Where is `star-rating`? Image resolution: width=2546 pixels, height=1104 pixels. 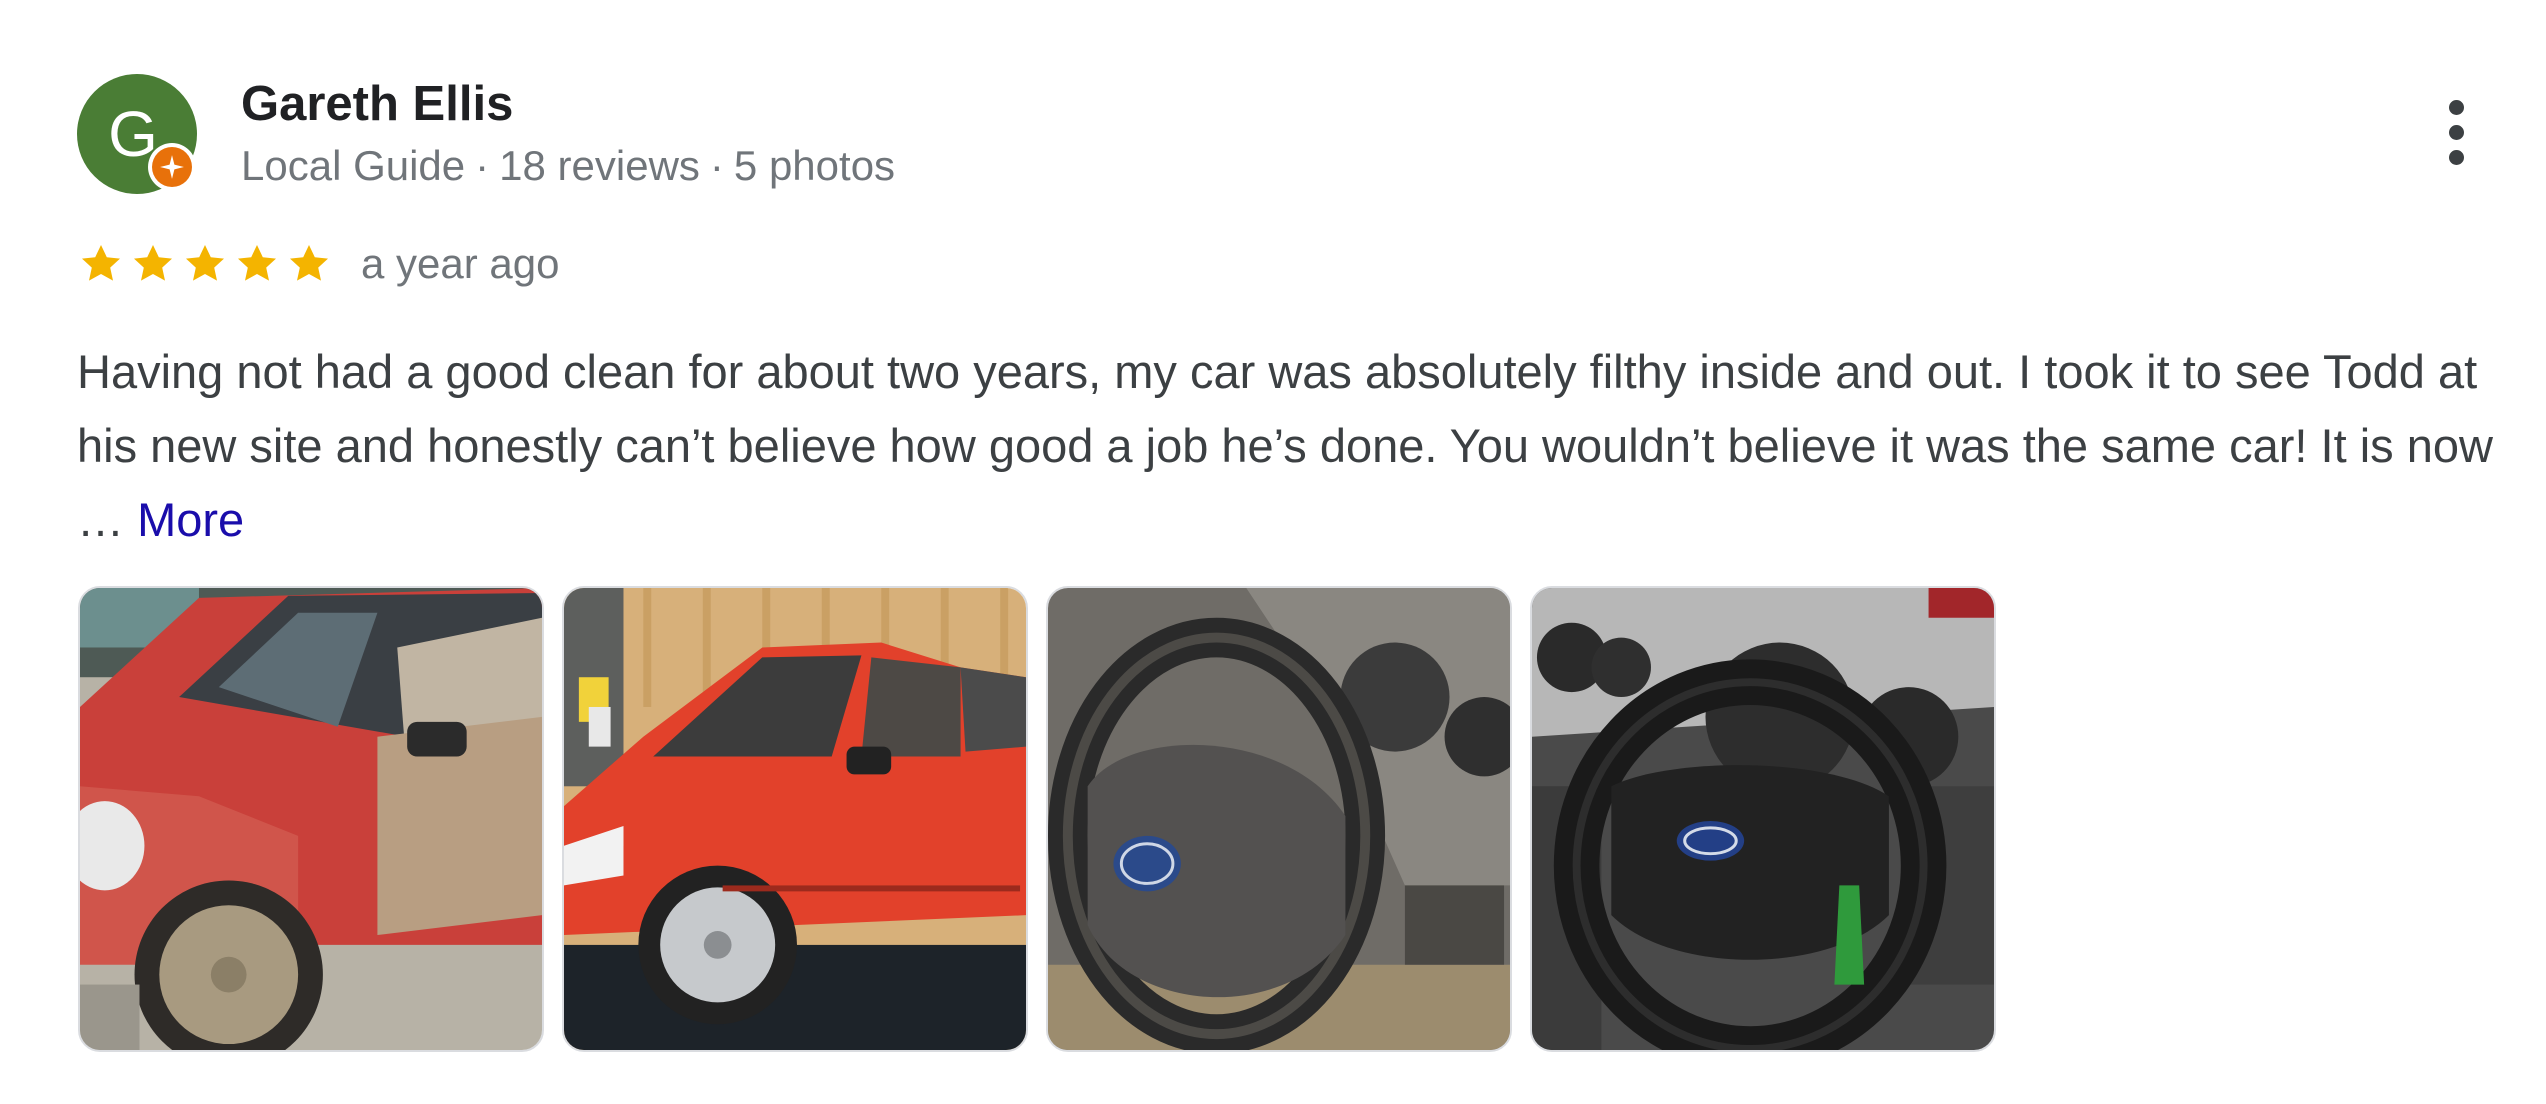
star-rating is located at coordinates (205, 264).